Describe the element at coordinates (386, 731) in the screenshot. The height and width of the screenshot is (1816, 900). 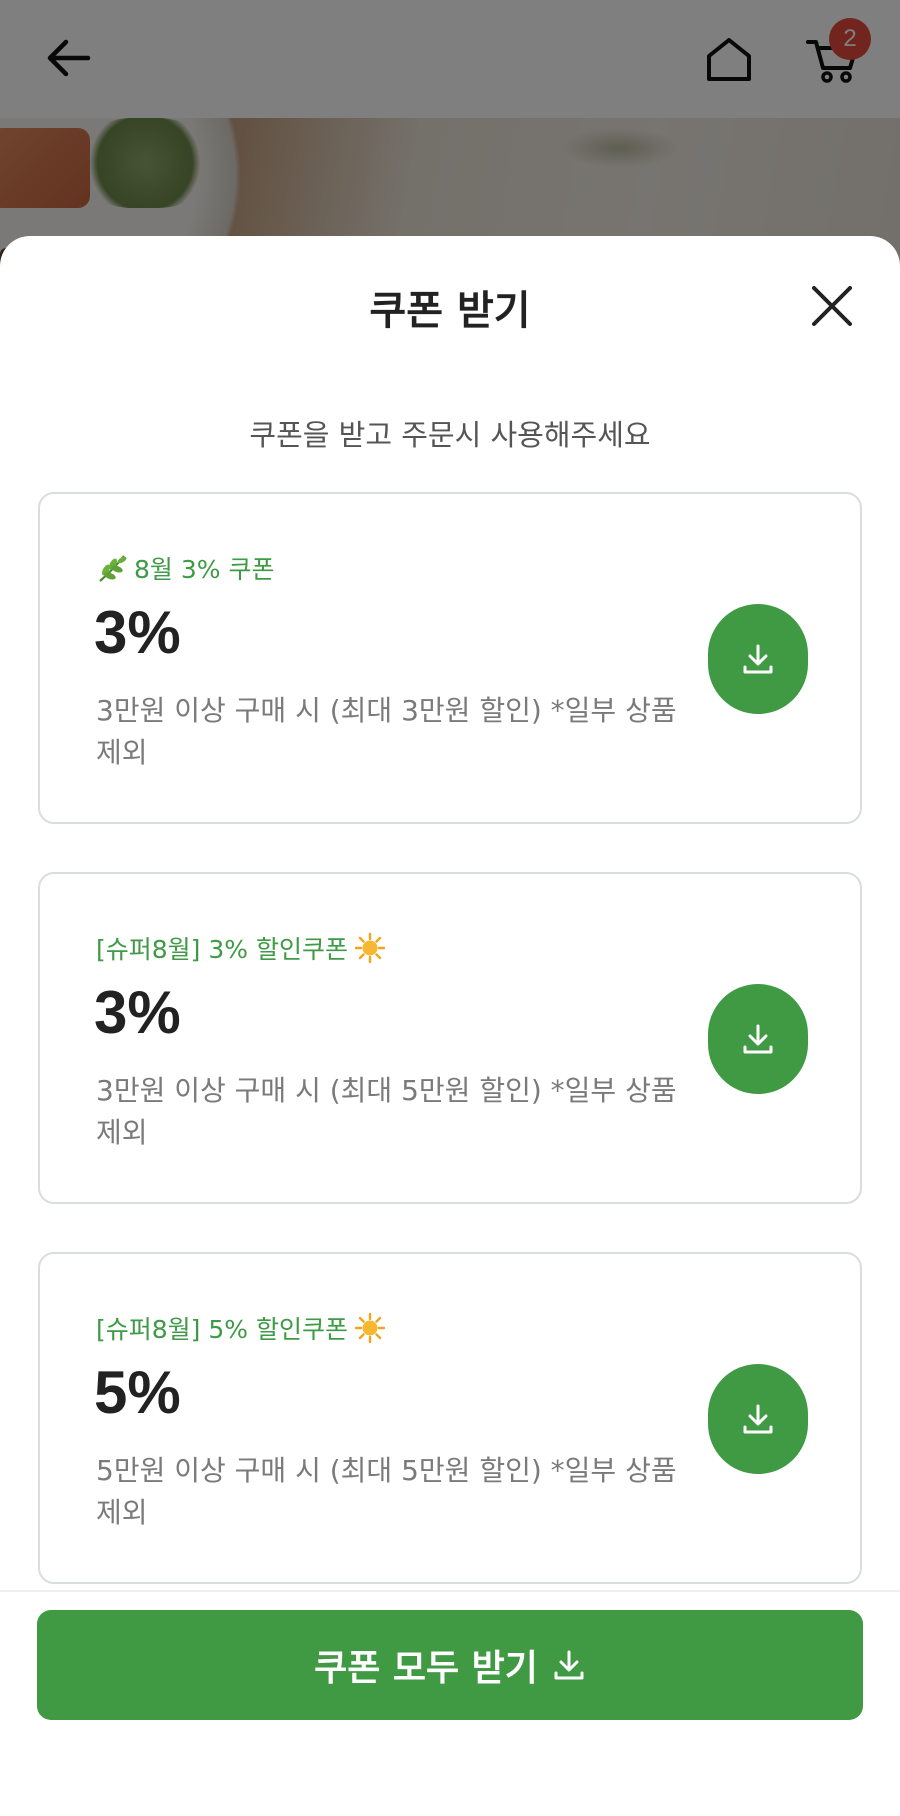
I see `coupon-description: 3만원 이상 구매 시 (최대 3만원 할인) *일부 상품 제외` at that location.